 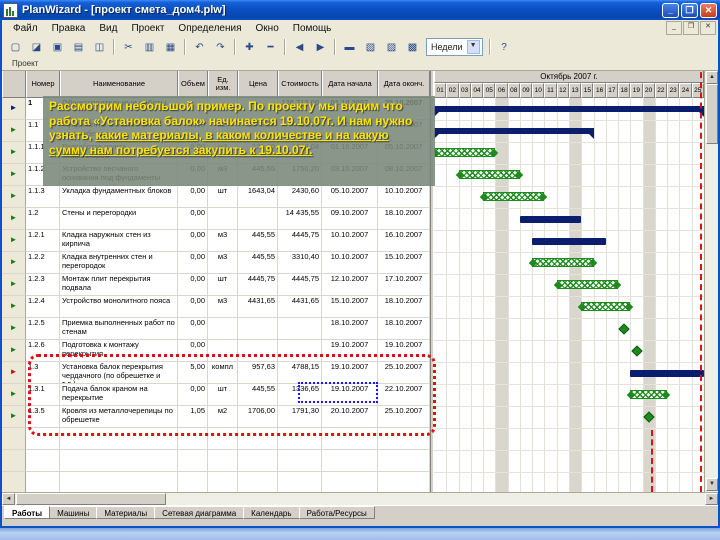 What do you see at coordinates (258, 307) in the screenshot?
I see `table-cell: 4431,65` at bounding box center [258, 307].